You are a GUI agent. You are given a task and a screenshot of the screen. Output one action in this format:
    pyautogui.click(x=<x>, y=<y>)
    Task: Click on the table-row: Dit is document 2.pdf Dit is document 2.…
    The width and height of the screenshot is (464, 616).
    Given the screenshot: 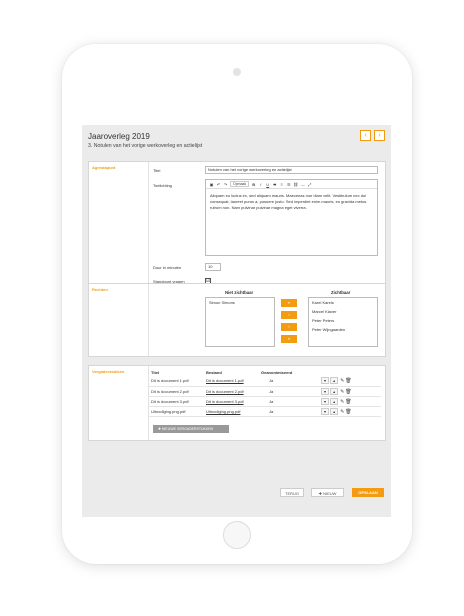 What is the action you would take?
    pyautogui.click(x=265, y=391)
    